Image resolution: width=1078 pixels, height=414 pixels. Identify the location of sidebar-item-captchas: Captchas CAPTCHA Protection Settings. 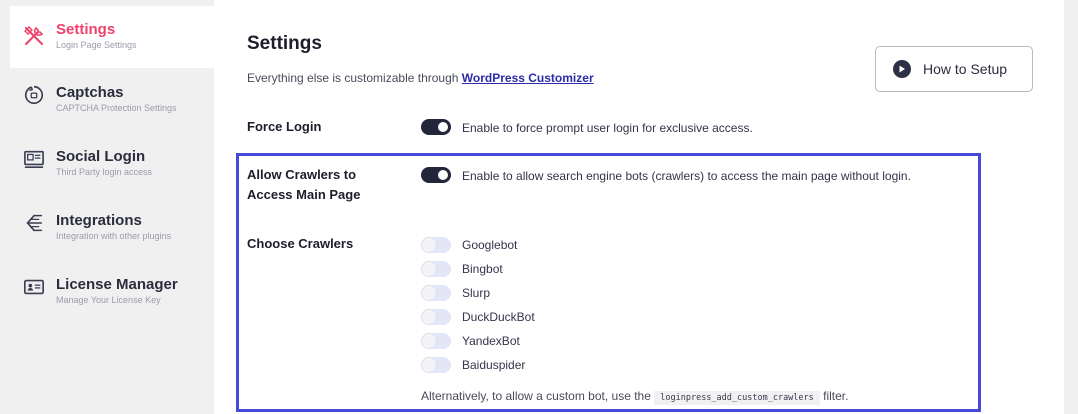
(112, 101).